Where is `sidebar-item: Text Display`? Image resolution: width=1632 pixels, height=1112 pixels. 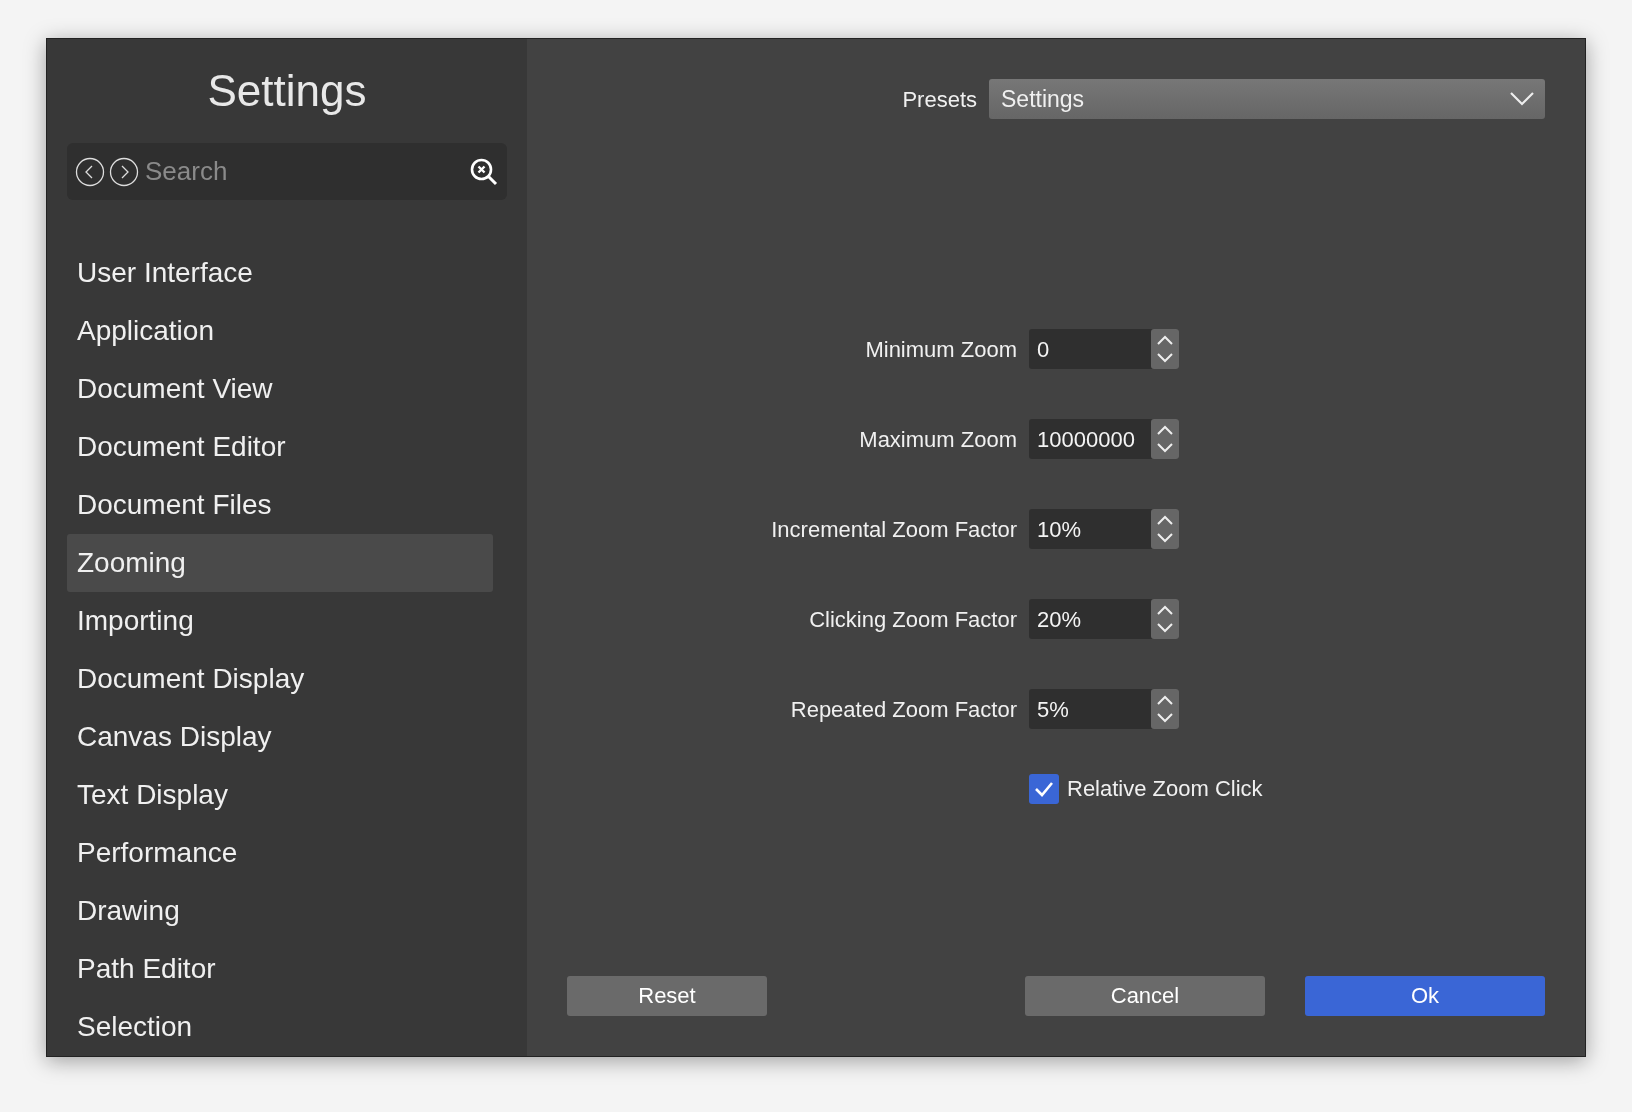 sidebar-item: Text Display is located at coordinates (280, 795).